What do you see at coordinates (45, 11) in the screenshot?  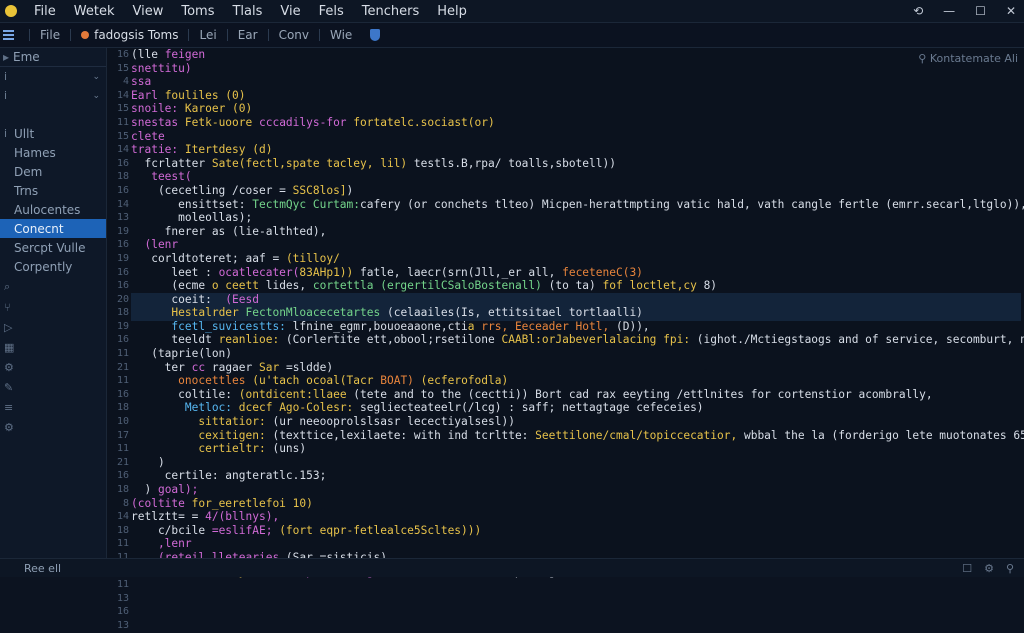 I see `menu-item-file: File` at bounding box center [45, 11].